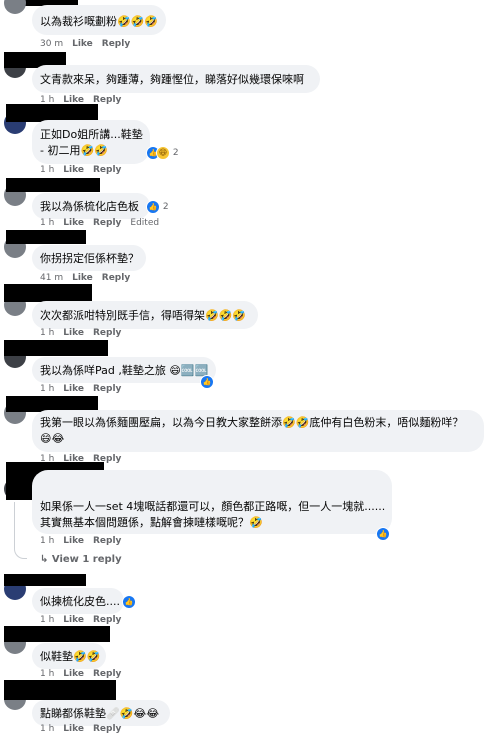 This screenshot has height=734, width=489. I want to click on reply-arrow-icon: ↳, so click(46, 559).